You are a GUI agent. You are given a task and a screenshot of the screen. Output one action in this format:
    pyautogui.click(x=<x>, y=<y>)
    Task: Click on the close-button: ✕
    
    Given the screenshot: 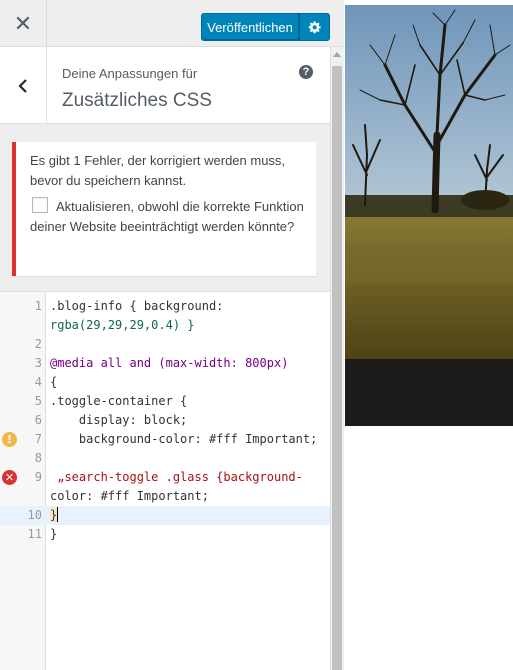 What is the action you would take?
    pyautogui.click(x=23, y=23)
    